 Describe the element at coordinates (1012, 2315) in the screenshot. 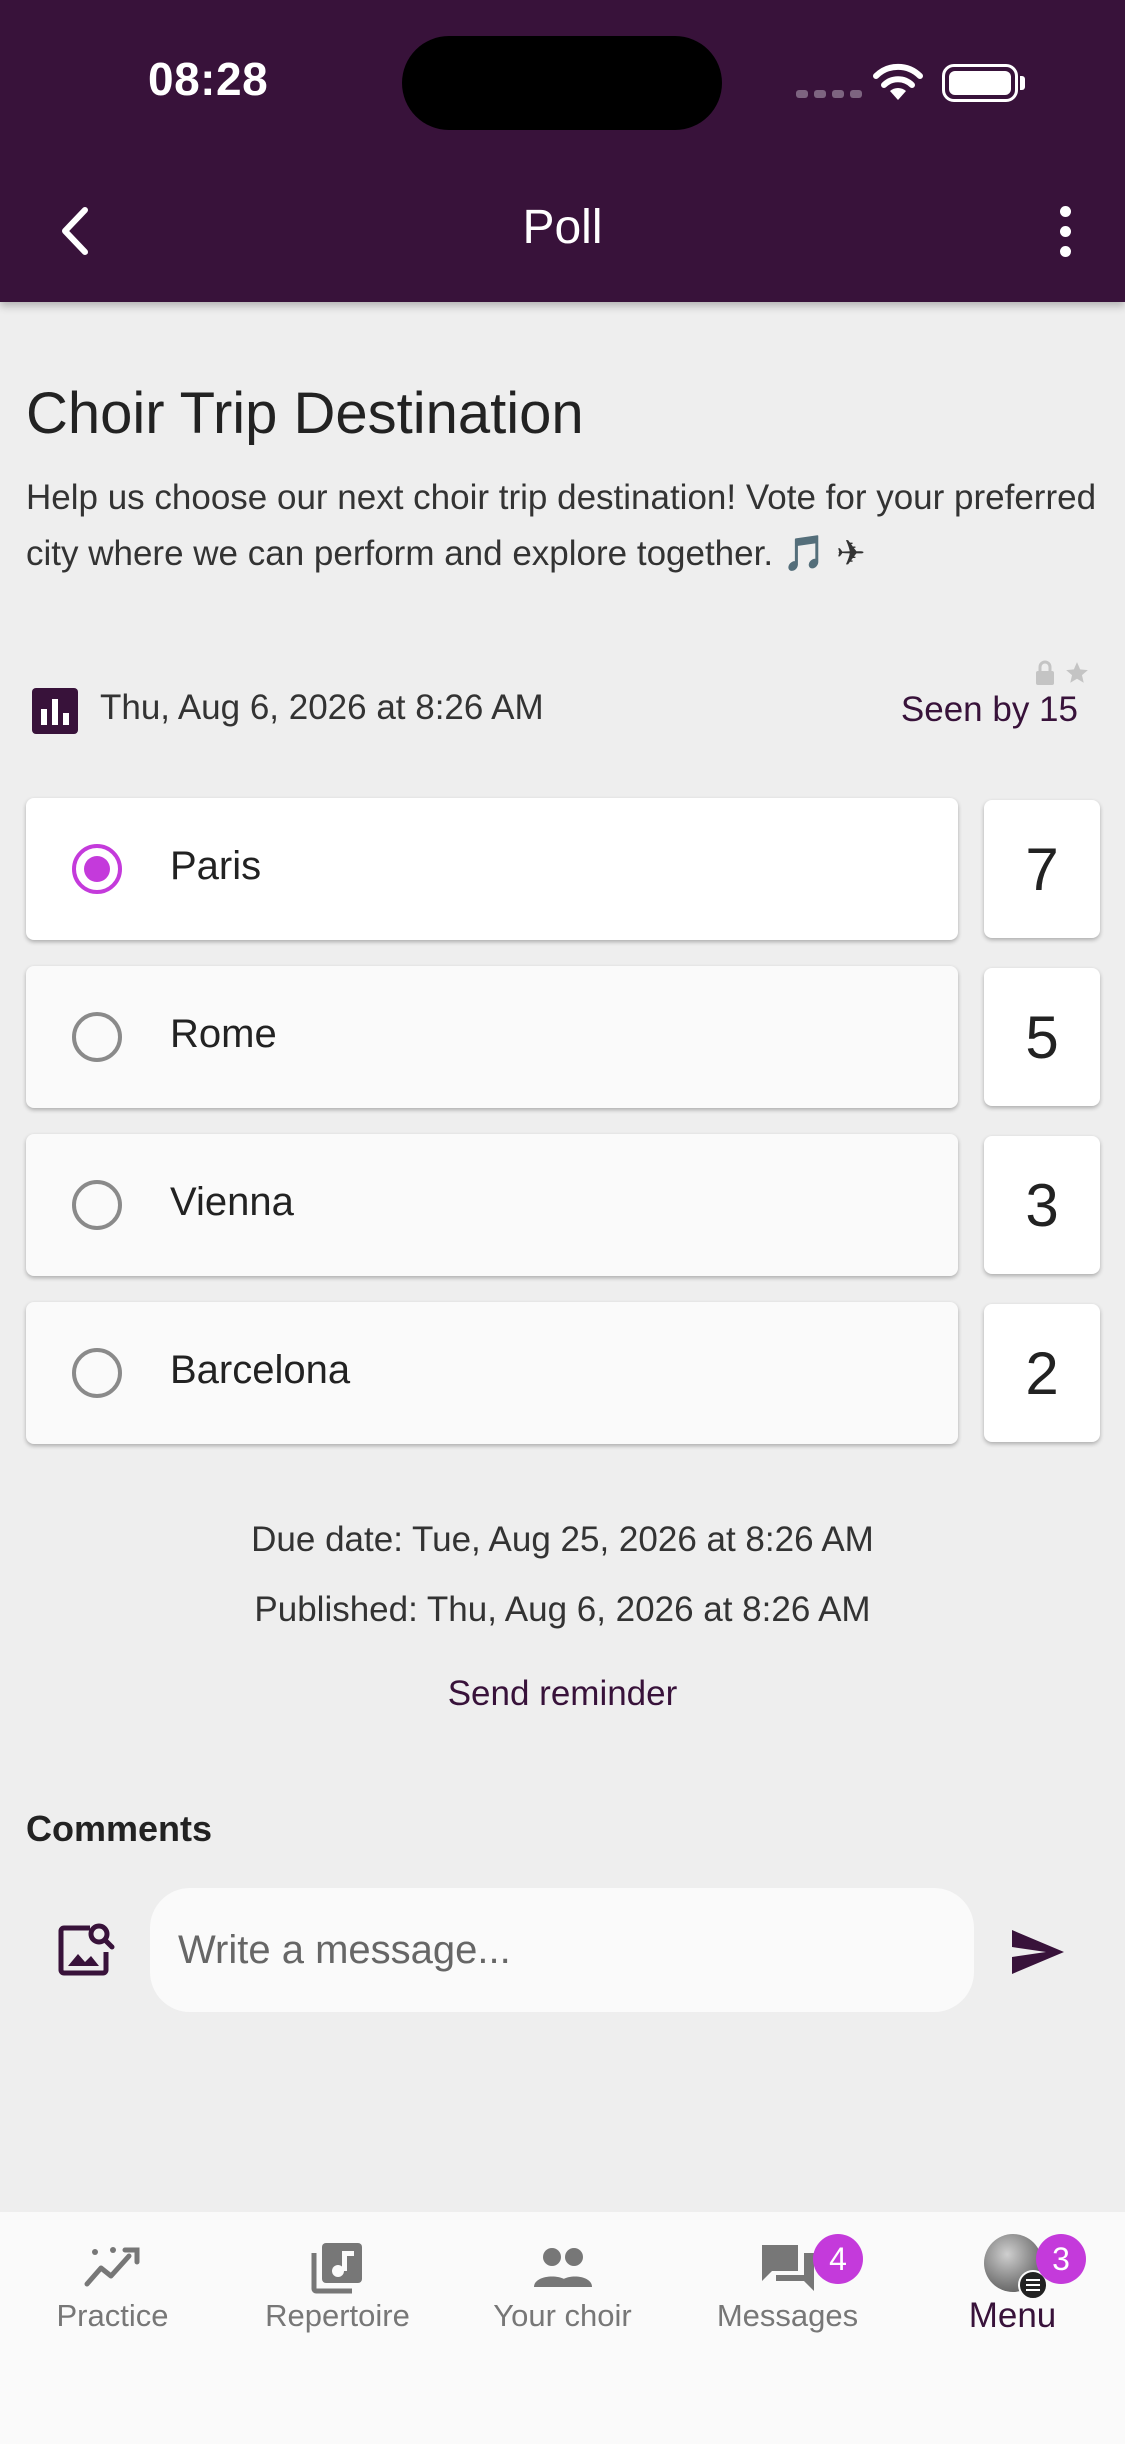

I see `nav-label: Menu` at that location.